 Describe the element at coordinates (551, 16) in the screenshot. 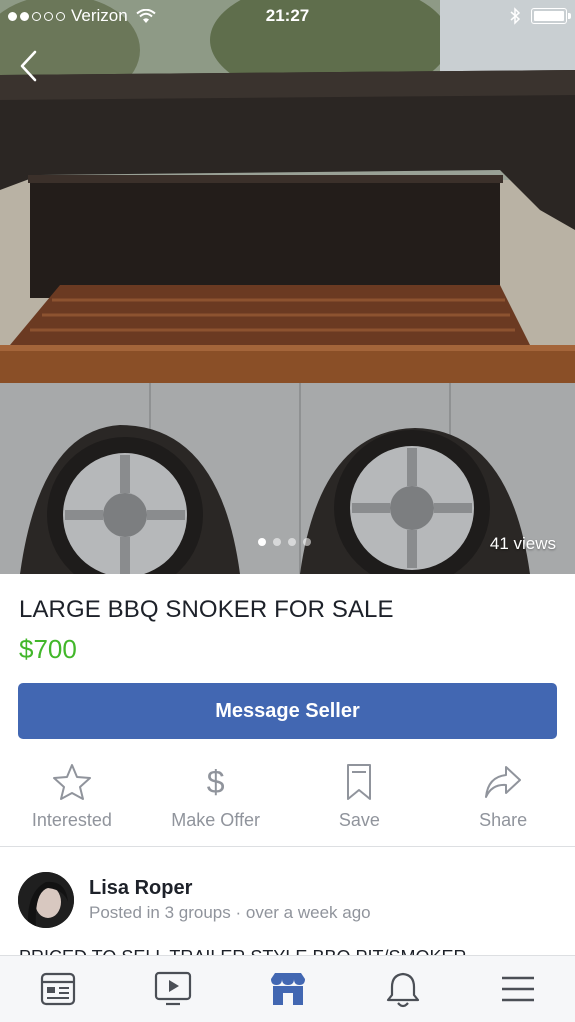

I see `battery-icon` at that location.